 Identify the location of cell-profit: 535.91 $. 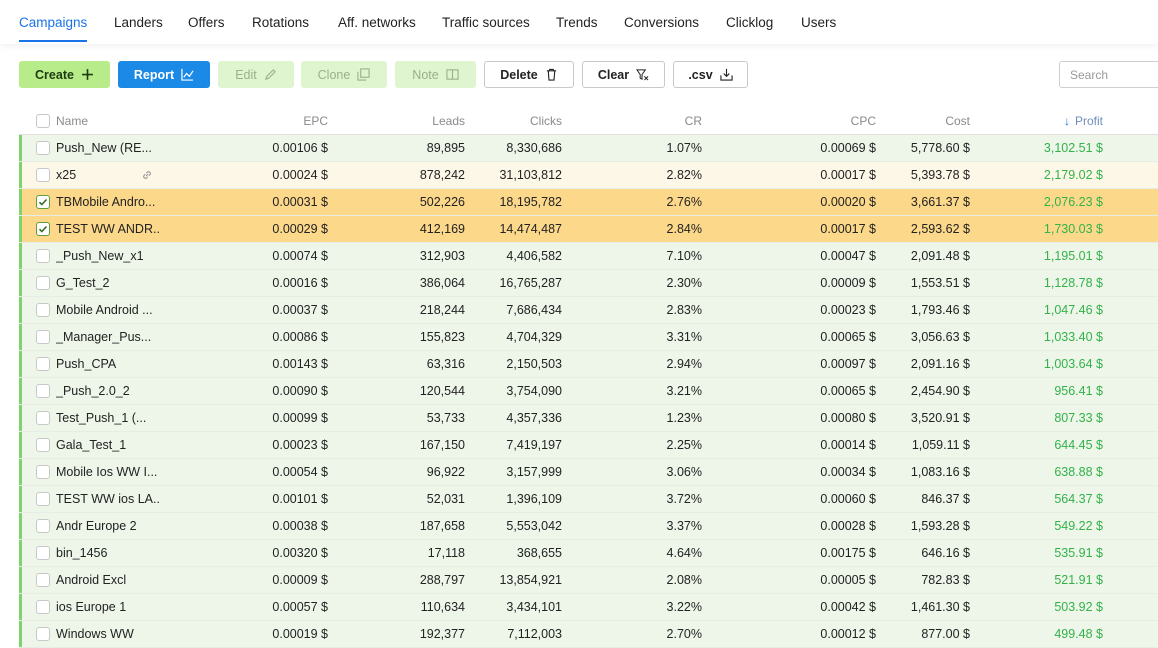
(1078, 553).